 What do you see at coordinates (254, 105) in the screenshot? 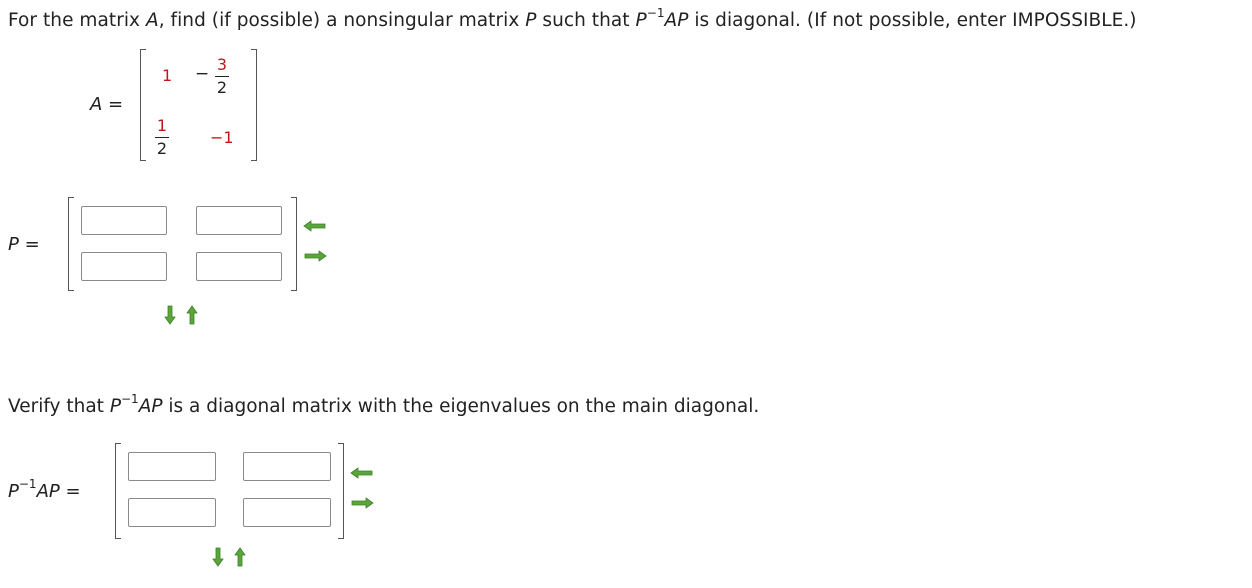
I see `matrix-a-right-bracket` at bounding box center [254, 105].